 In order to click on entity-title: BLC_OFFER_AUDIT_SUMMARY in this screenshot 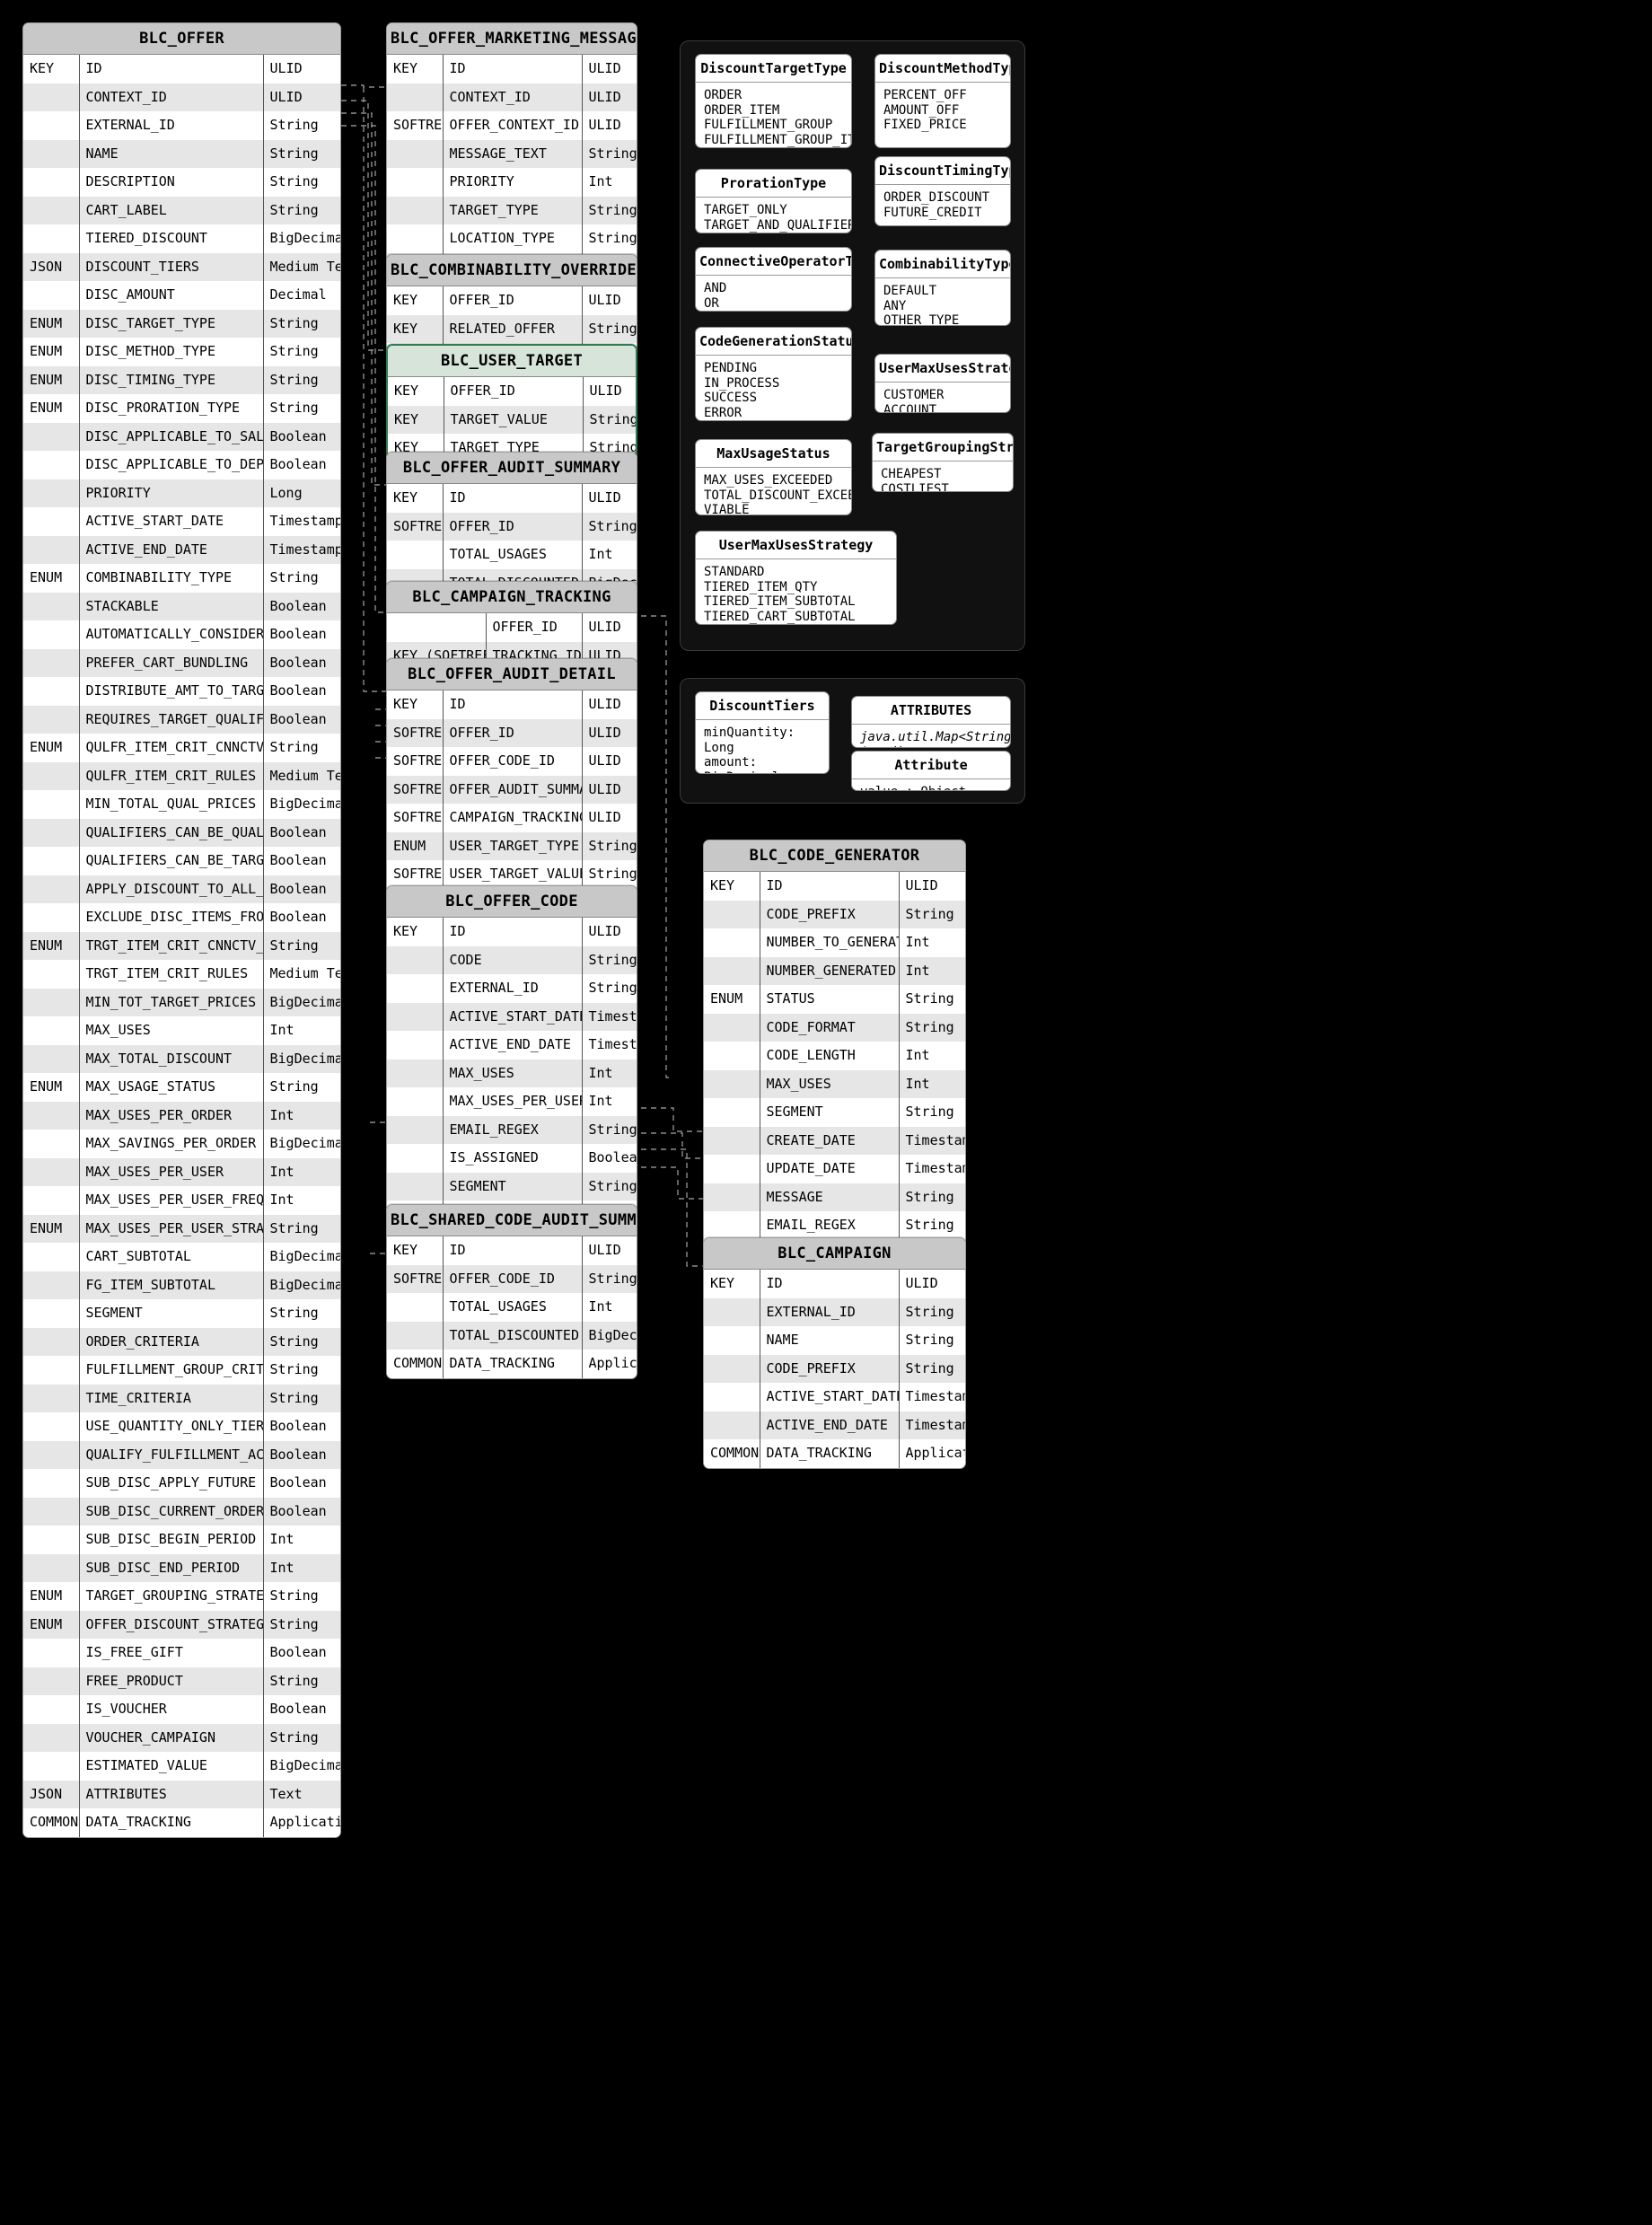, I will do `click(512, 468)`.